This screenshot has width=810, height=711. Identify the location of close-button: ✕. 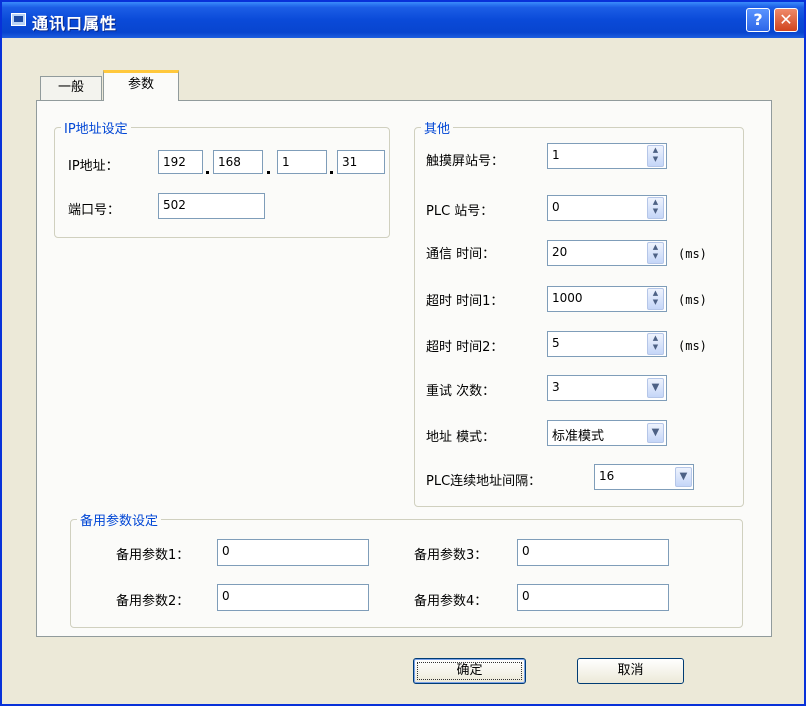
(786, 20).